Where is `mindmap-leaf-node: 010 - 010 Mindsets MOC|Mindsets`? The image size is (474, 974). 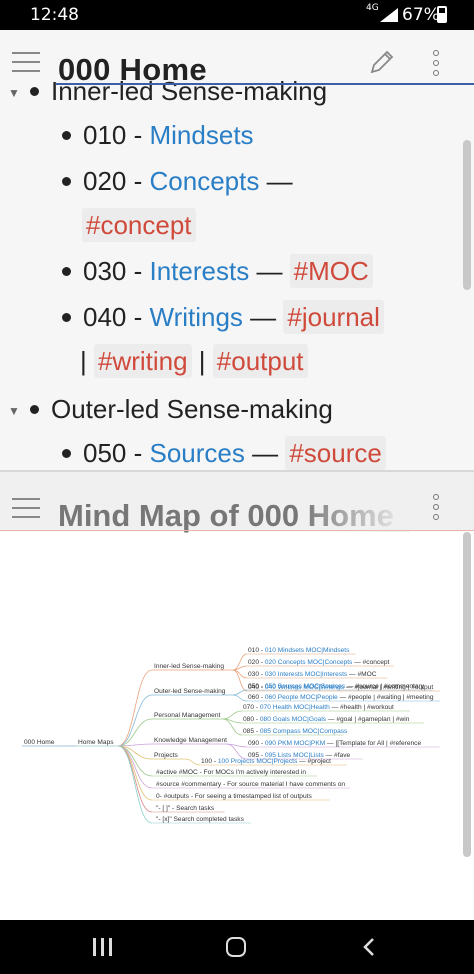 mindmap-leaf-node: 010 - 010 Mindsets MOC|Mindsets is located at coordinates (299, 650).